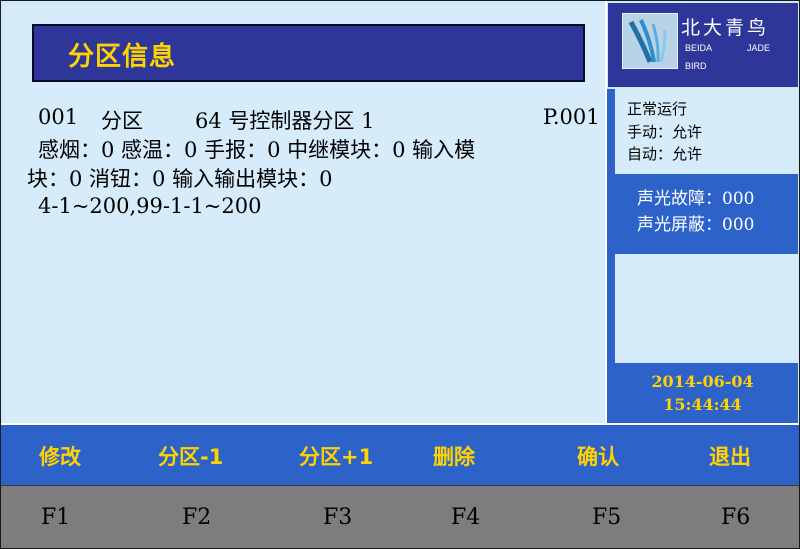 The height and width of the screenshot is (549, 800). What do you see at coordinates (400, 516) in the screenshot?
I see `function-key-bar: F1 F2 F3 F4 F5 F6` at bounding box center [400, 516].